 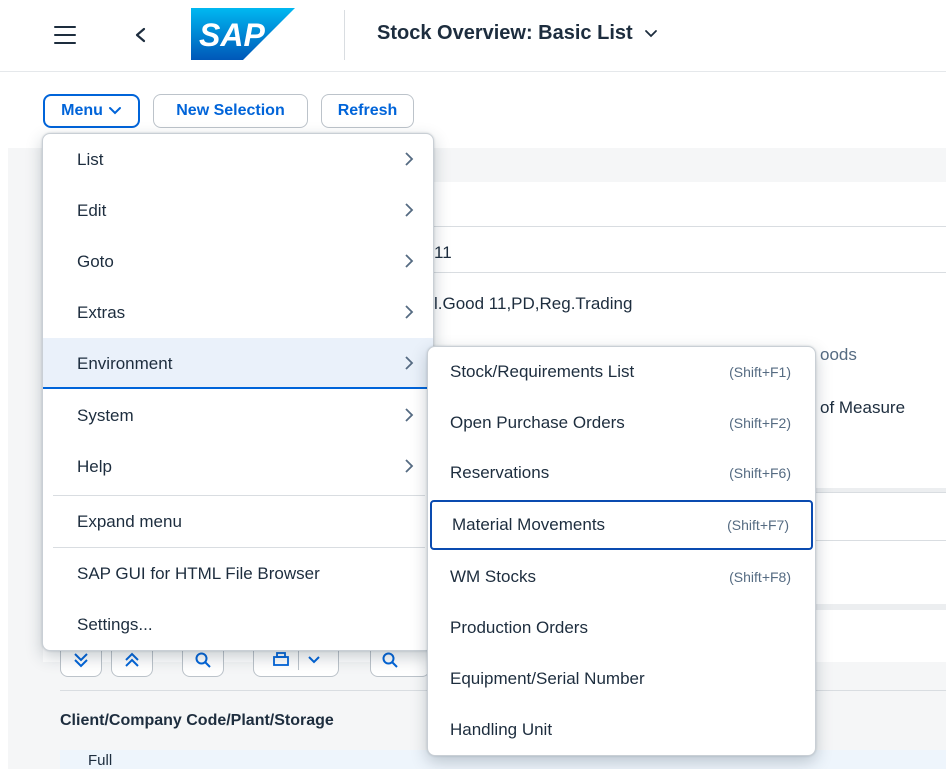 I want to click on table-column-header: Client/Company Code/Plant/Storage, so click(x=197, y=720).